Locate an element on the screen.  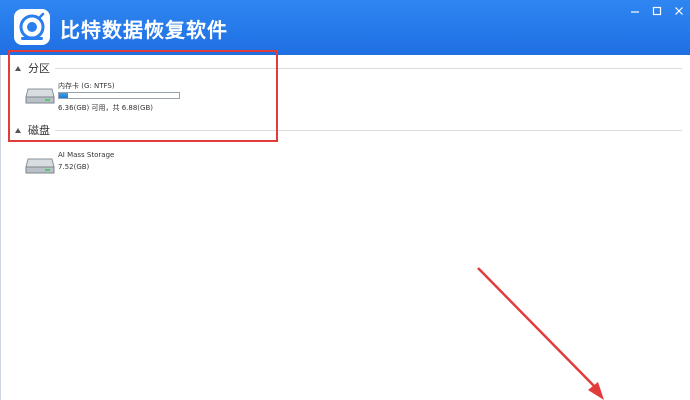
disk-name: AI Mass Storage is located at coordinates (86, 155).